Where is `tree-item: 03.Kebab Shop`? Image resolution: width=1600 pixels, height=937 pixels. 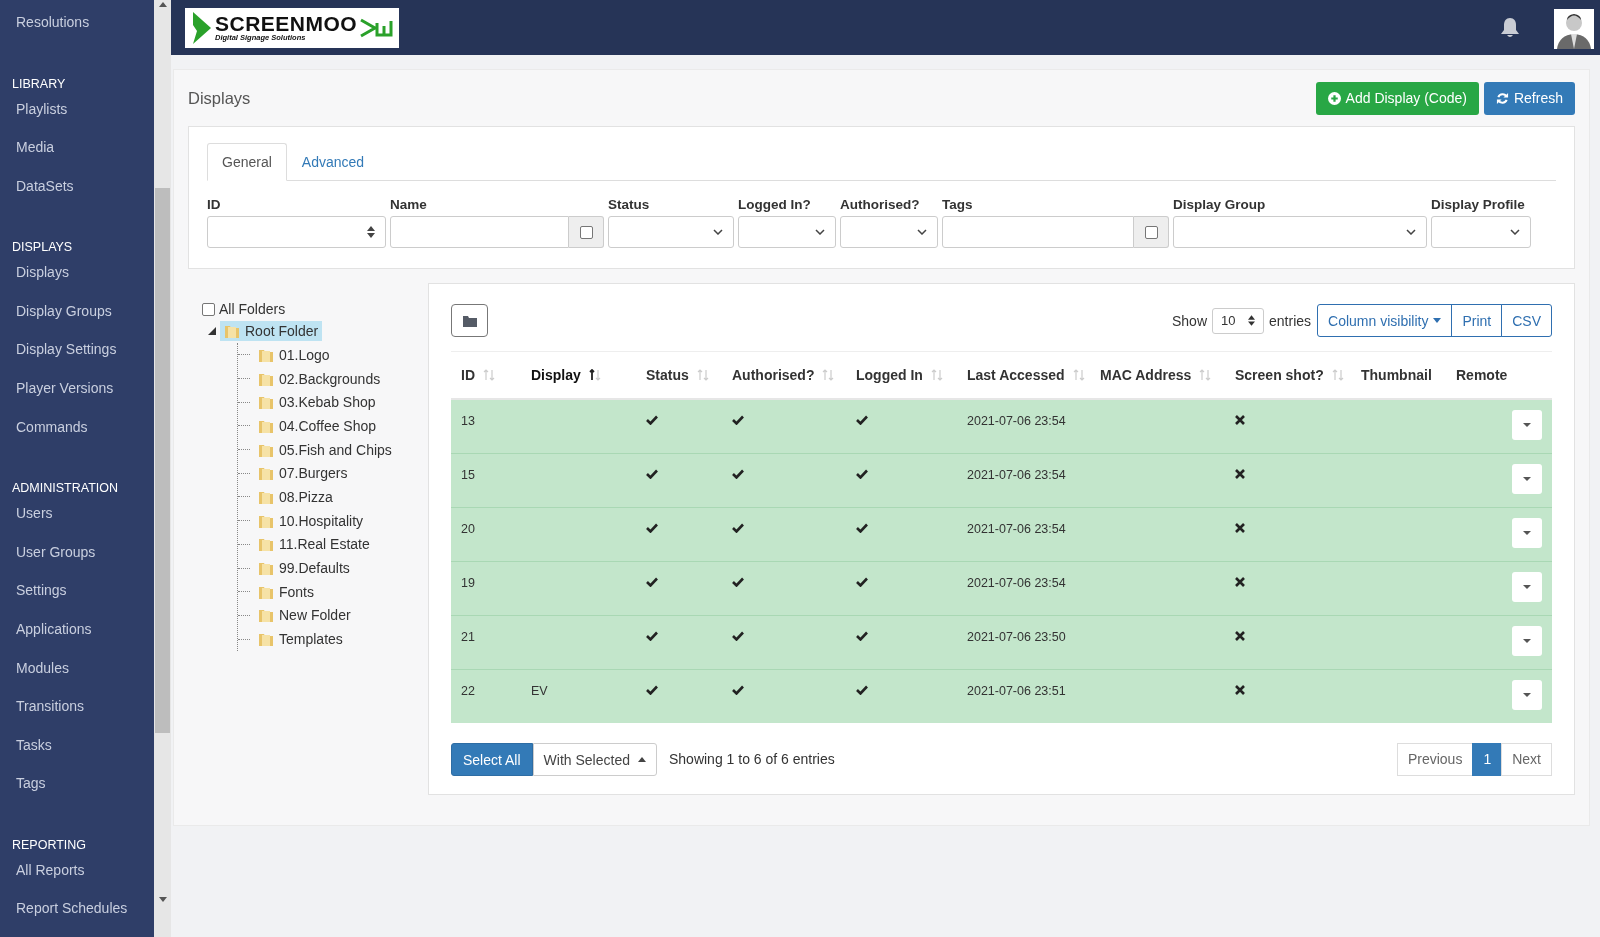 tree-item: 03.Kebab Shop is located at coordinates (317, 402).